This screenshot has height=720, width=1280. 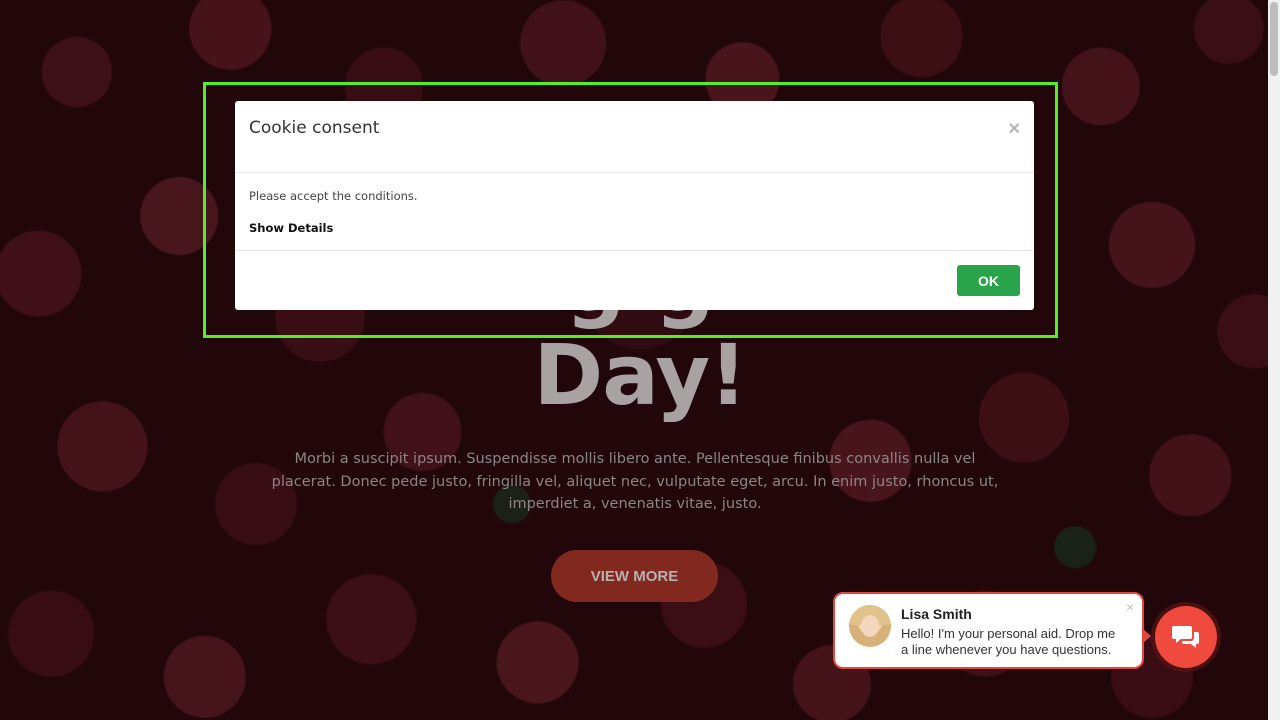 I want to click on modal-footer: OK, so click(x=634, y=280).